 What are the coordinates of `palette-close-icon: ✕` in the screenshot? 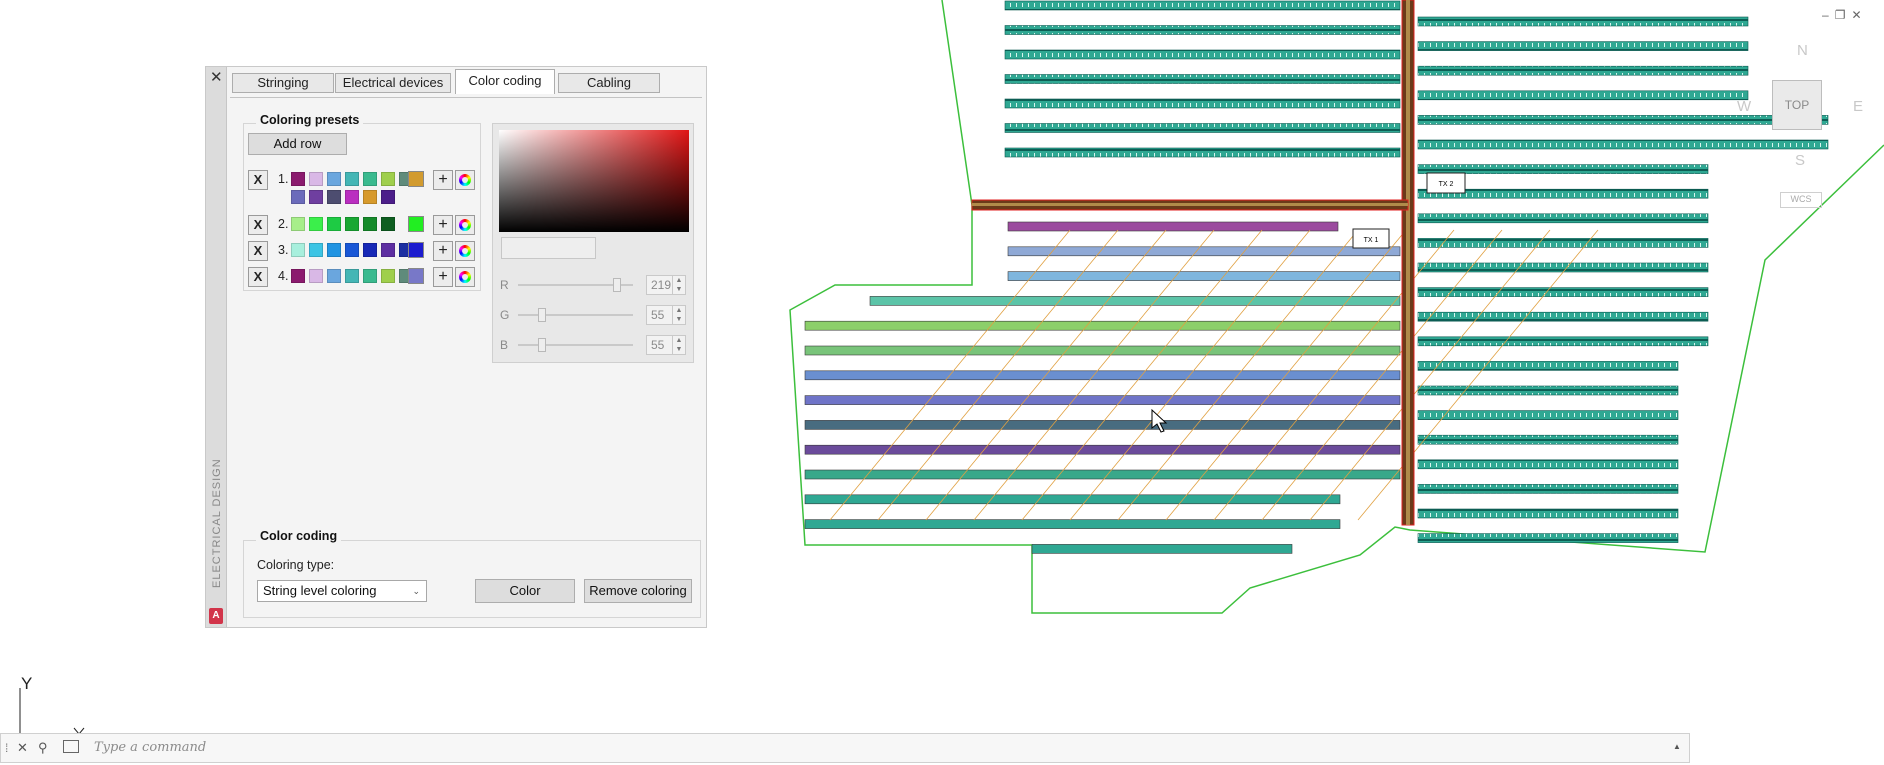 It's located at (216, 77).